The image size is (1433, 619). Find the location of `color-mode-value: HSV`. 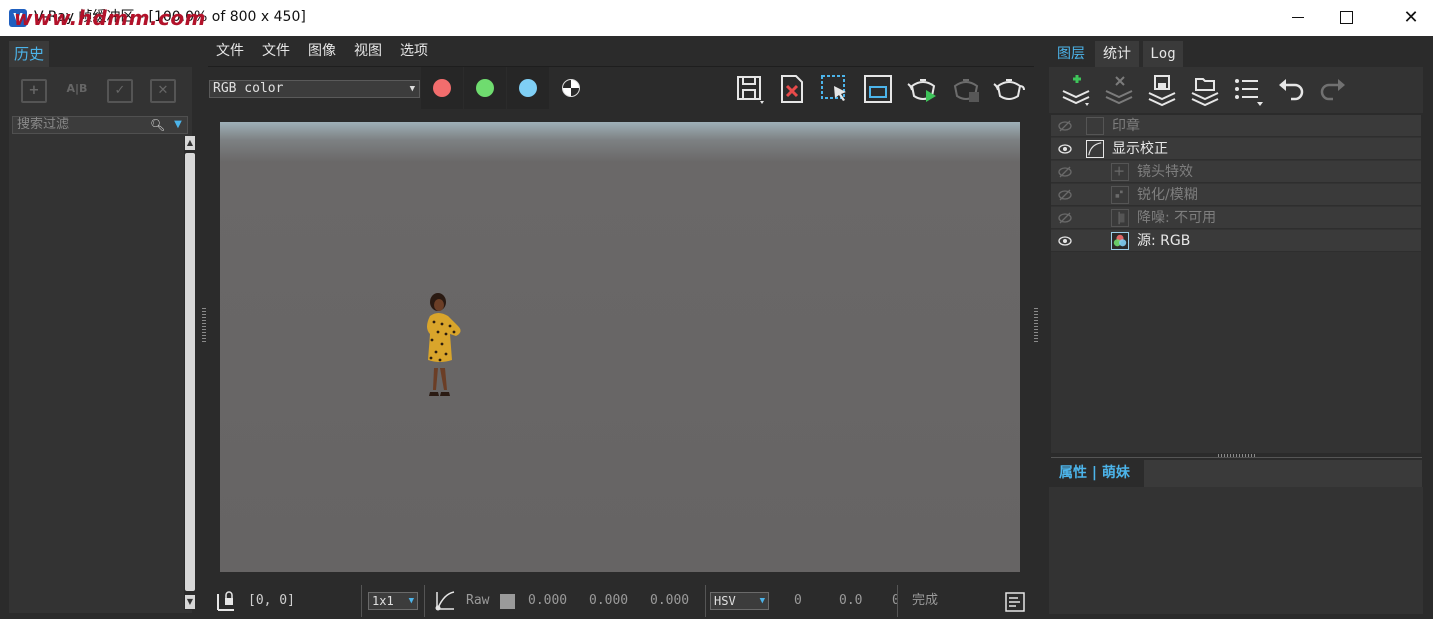

color-mode-value: HSV is located at coordinates (725, 601).